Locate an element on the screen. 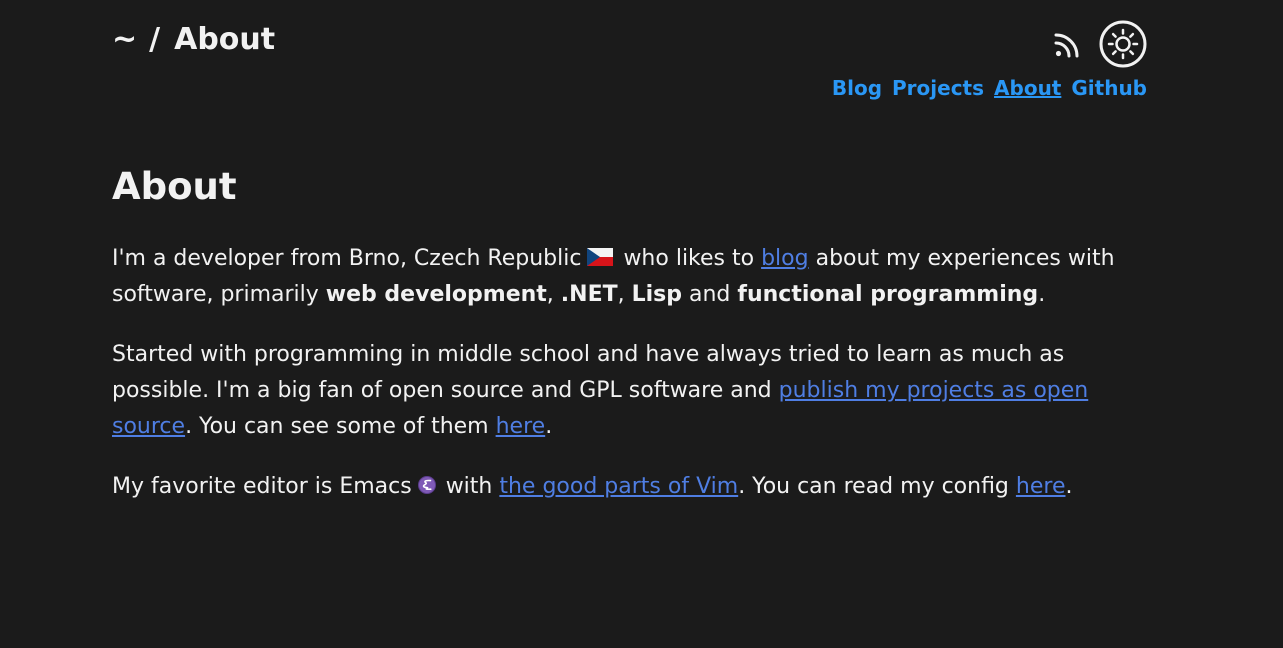  bold-text: functional programming is located at coordinates (888, 294).